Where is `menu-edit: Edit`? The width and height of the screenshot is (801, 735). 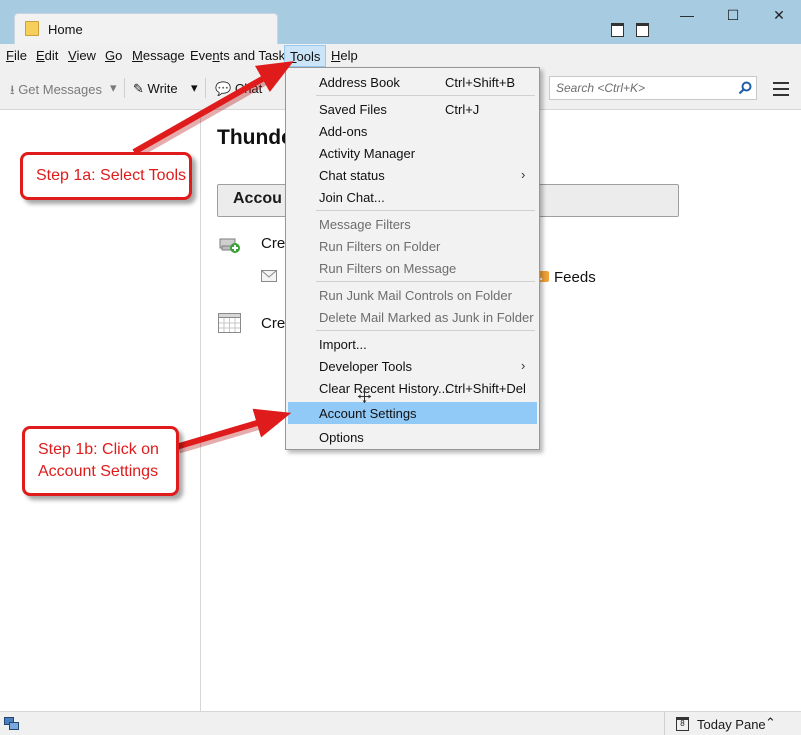 menu-edit: Edit is located at coordinates (47, 55).